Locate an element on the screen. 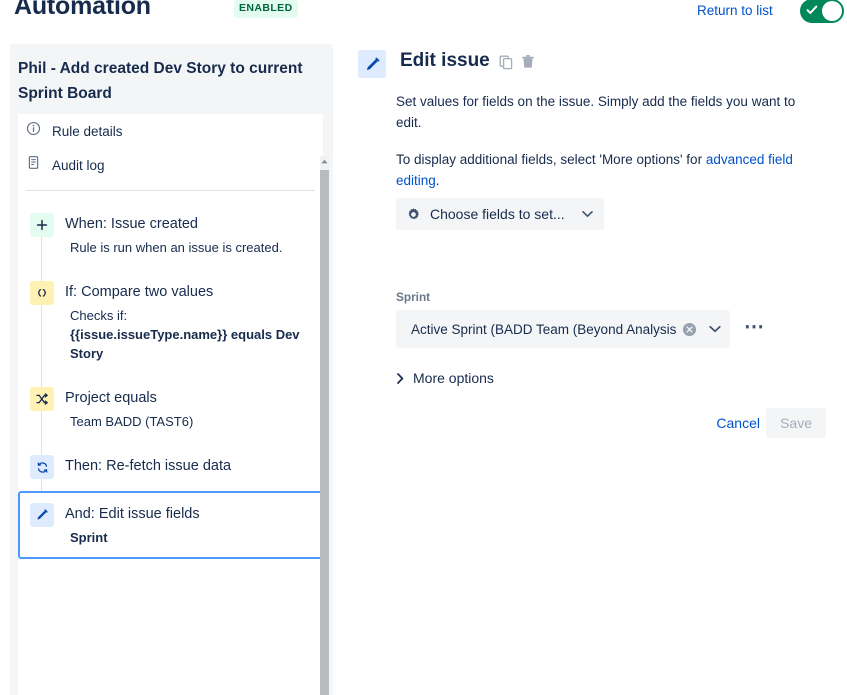 The image size is (847, 695). step-title: If: Compare two values is located at coordinates (139, 292).